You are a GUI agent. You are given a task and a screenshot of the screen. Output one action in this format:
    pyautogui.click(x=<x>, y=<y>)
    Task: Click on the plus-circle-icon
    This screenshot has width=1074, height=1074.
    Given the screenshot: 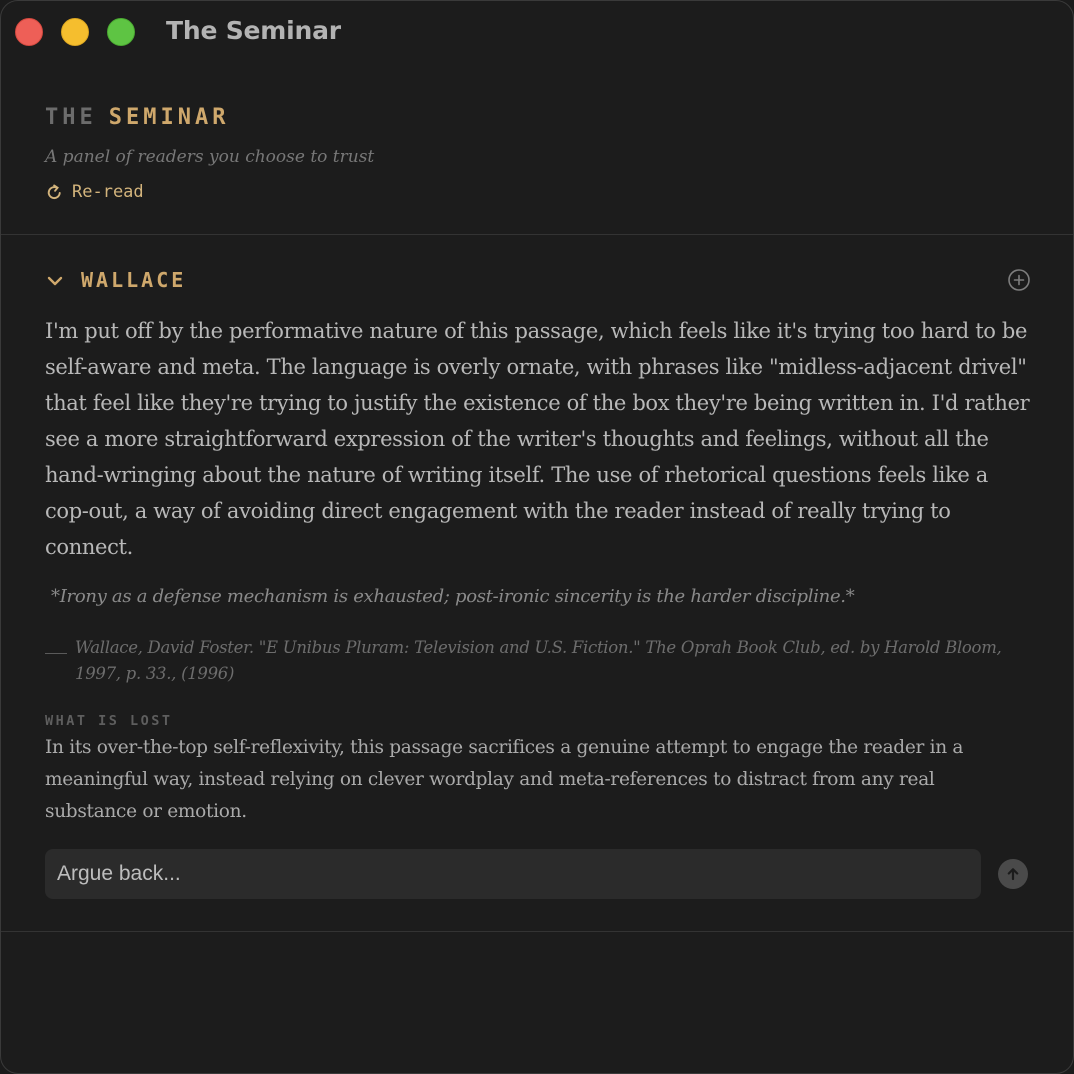 What is the action you would take?
    pyautogui.click(x=1019, y=280)
    